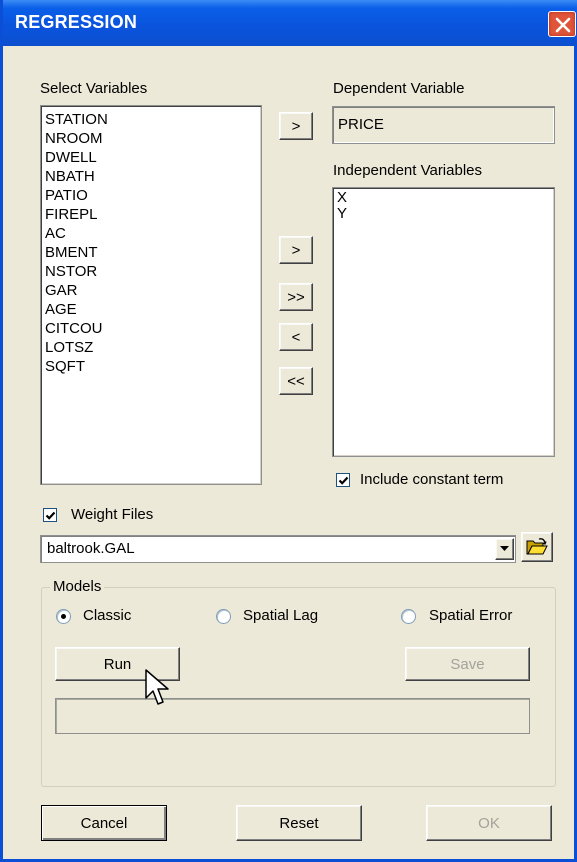 This screenshot has height=862, width=577. Describe the element at coordinates (296, 297) in the screenshot. I see `add-all-independent-button: >>` at that location.